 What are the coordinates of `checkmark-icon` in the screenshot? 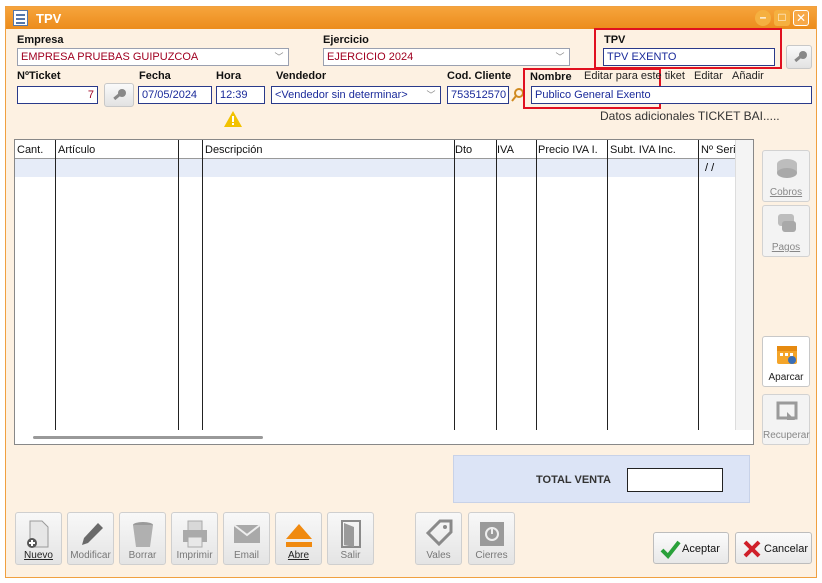 It's located at (670, 550).